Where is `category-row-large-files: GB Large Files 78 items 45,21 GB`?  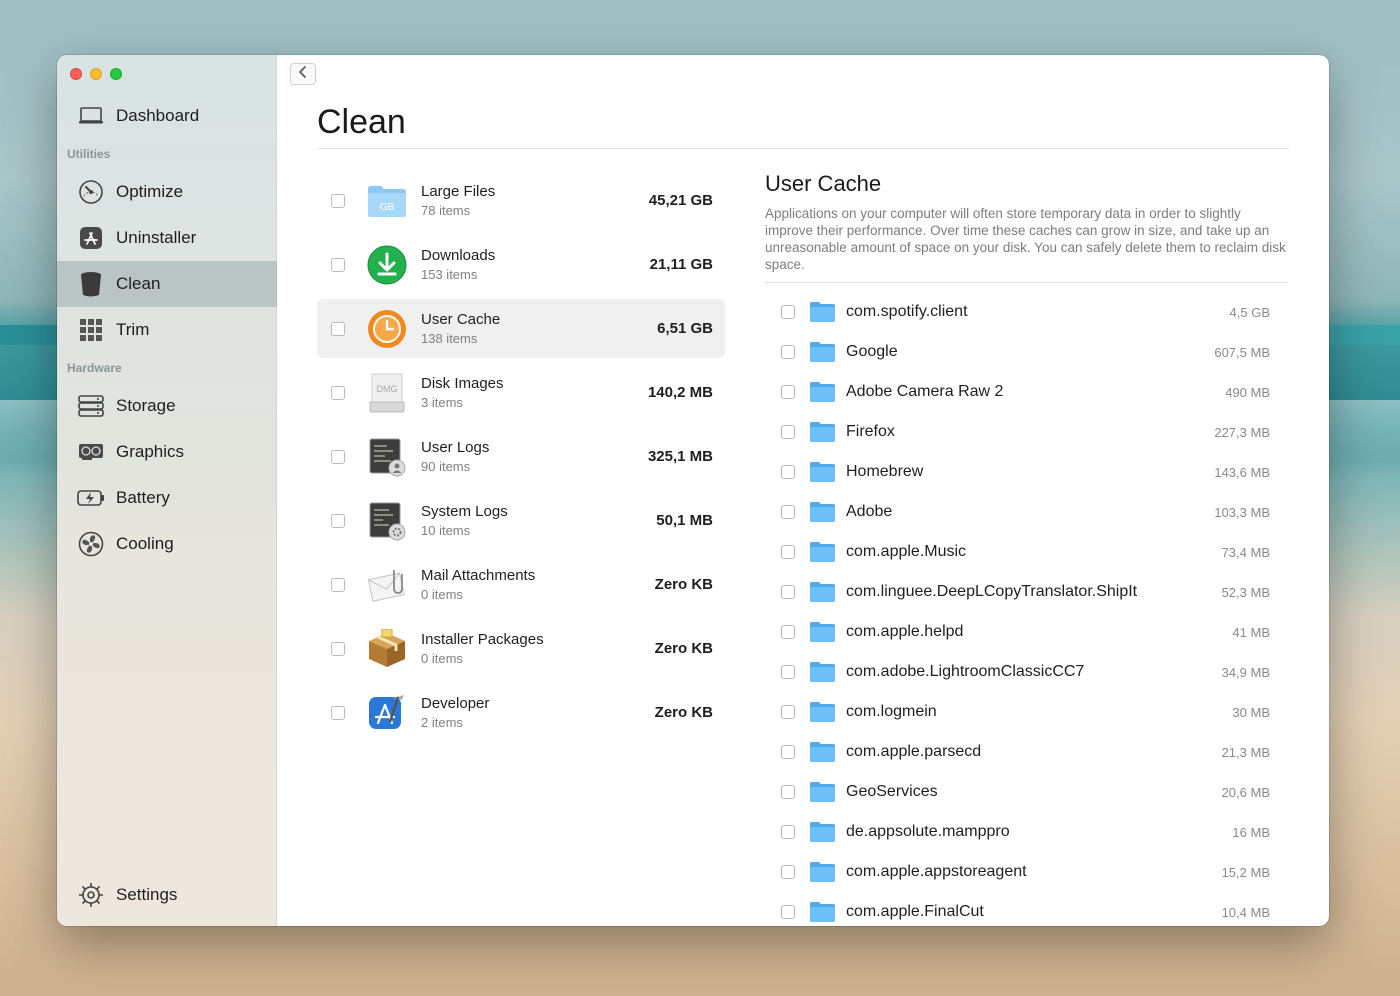
category-row-large-files: GB Large Files 78 items 45,21 GB is located at coordinates (521, 200).